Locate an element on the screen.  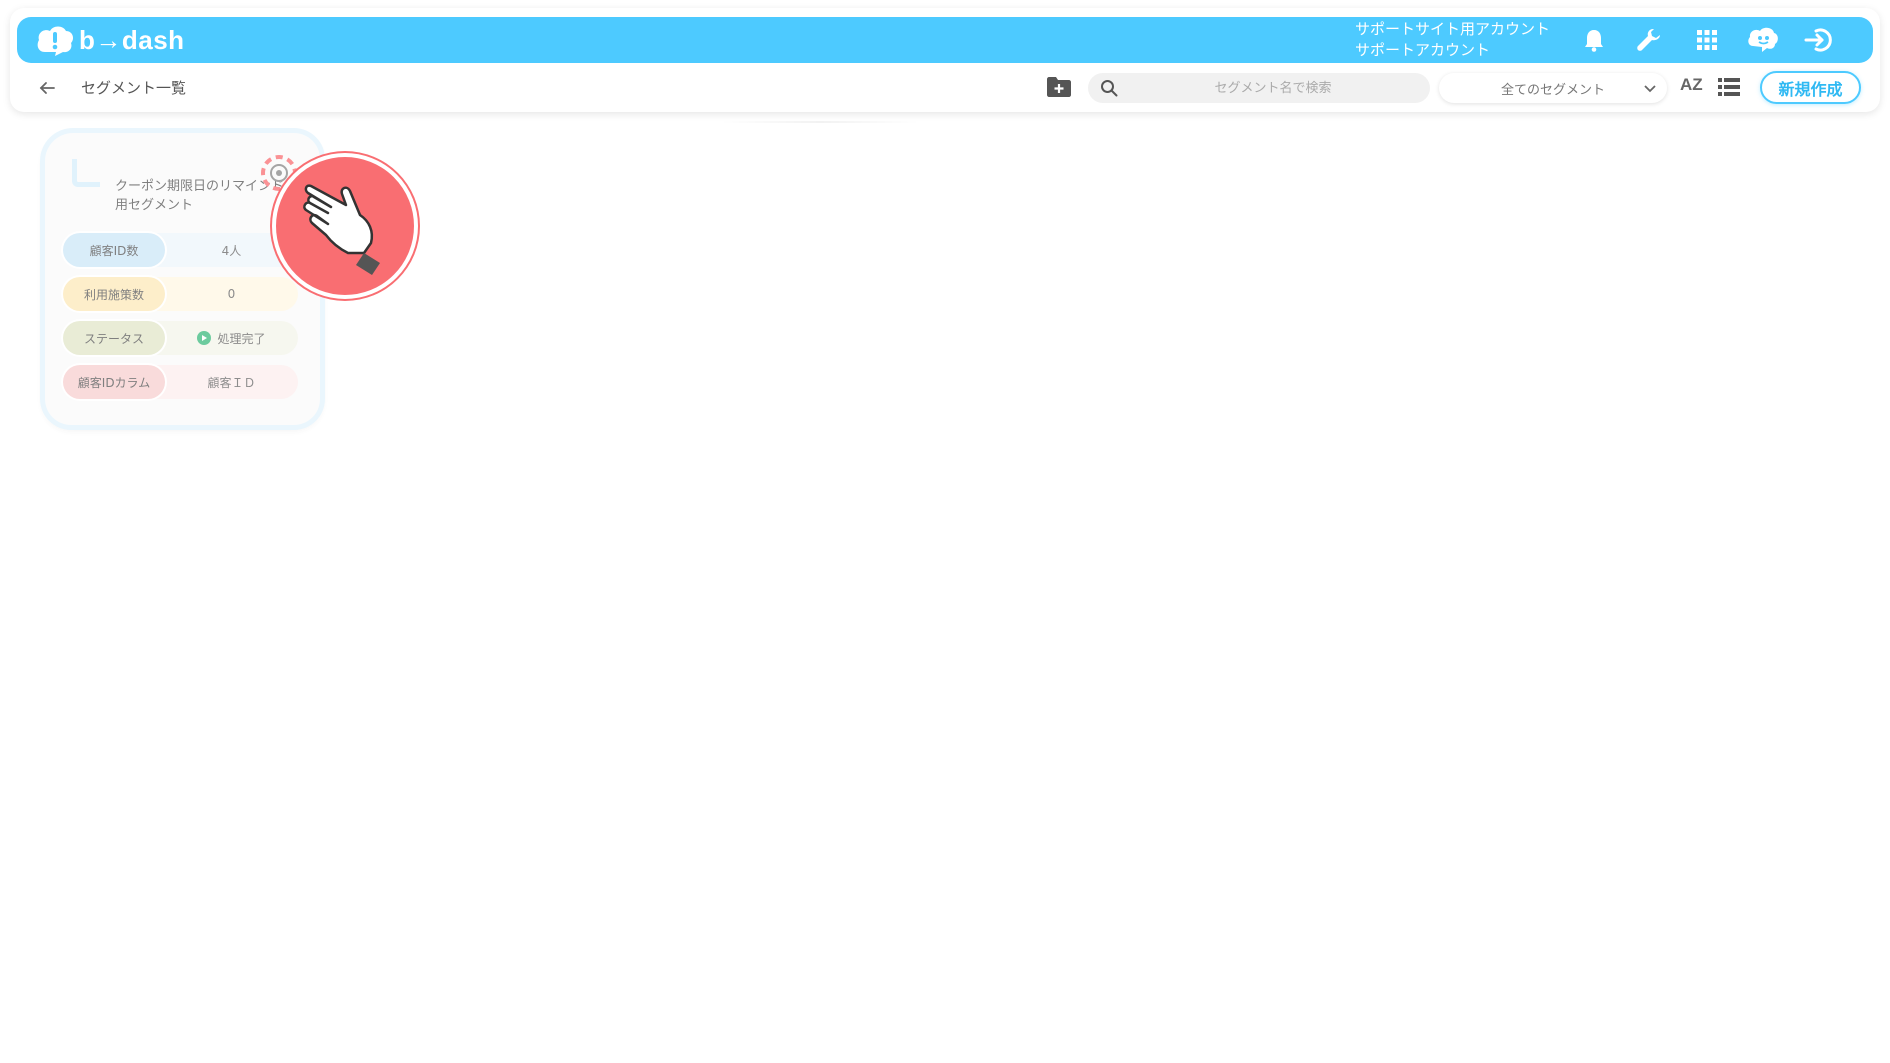
segment-filter-select: 全てのセグメント is located at coordinates (1553, 88).